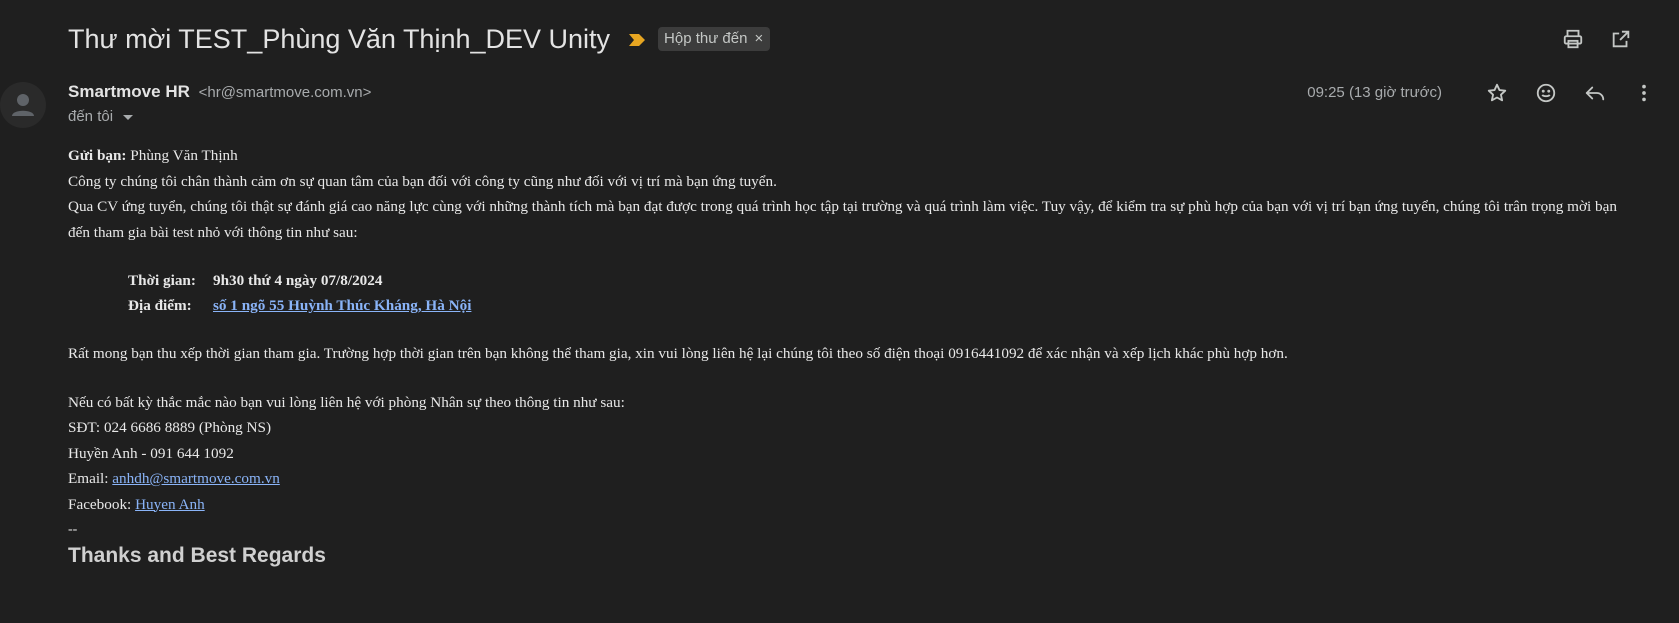 This screenshot has width=1679, height=623. I want to click on email-line: Email: anhdh@smartmove.com.vn, so click(853, 479).